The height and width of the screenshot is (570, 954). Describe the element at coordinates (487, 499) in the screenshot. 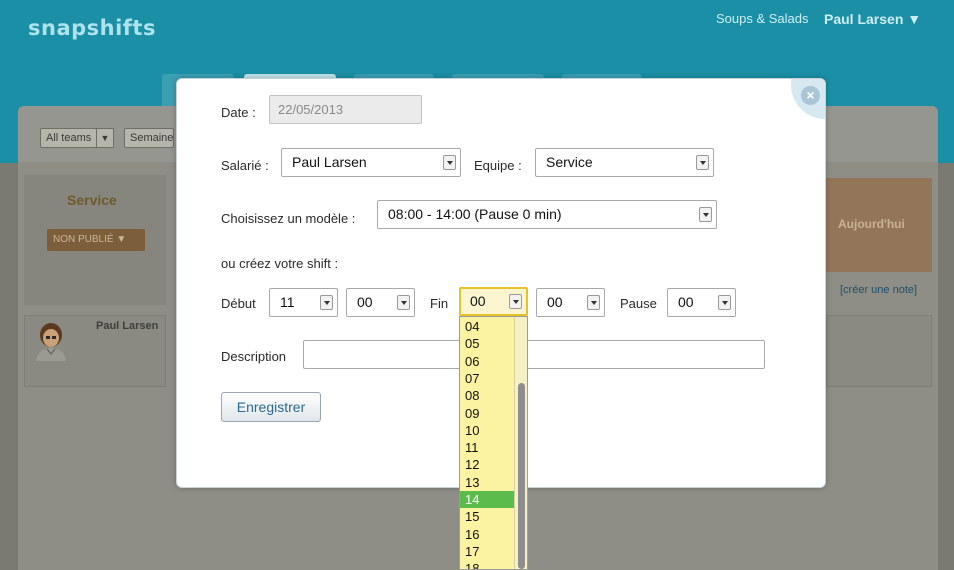

I see `dropdown-option: 14` at that location.